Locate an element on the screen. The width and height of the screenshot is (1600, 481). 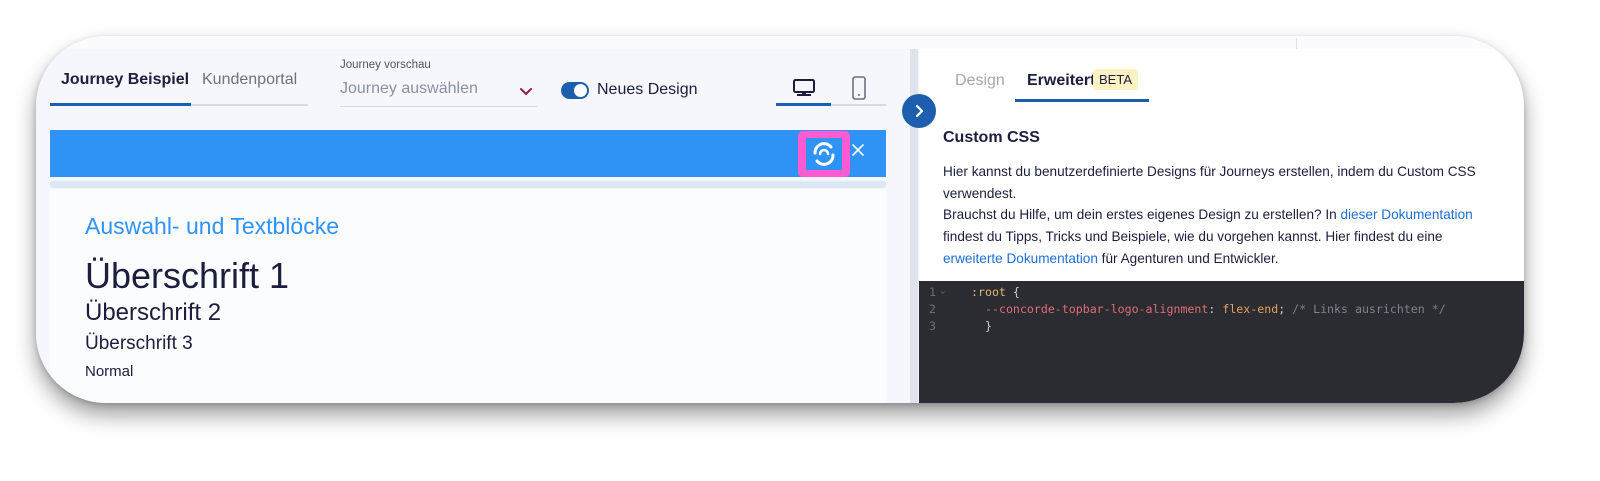
code-comment: /* Links ausrichten */ is located at coordinates (1365, 309).